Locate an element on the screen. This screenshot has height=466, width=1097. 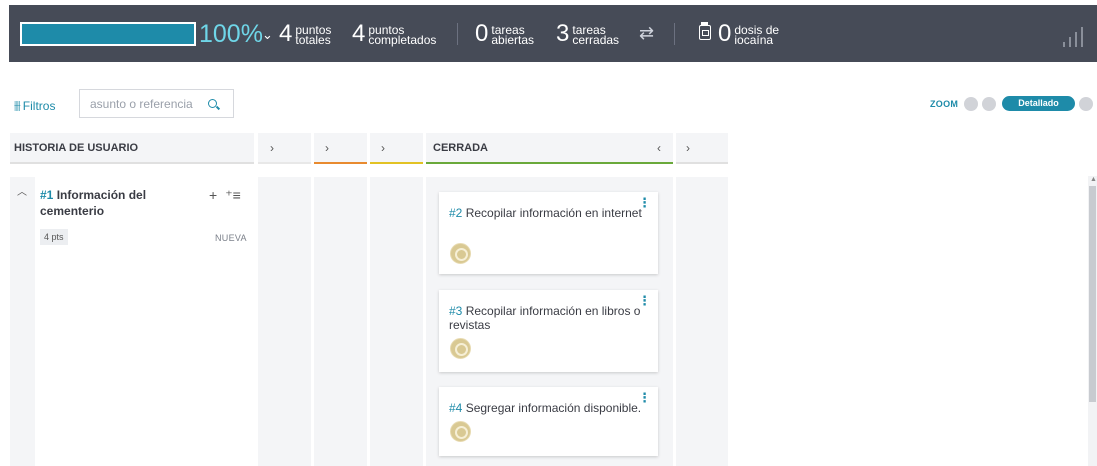
column-header-story: HISTORIA DE USUARIO is located at coordinates (132, 148).